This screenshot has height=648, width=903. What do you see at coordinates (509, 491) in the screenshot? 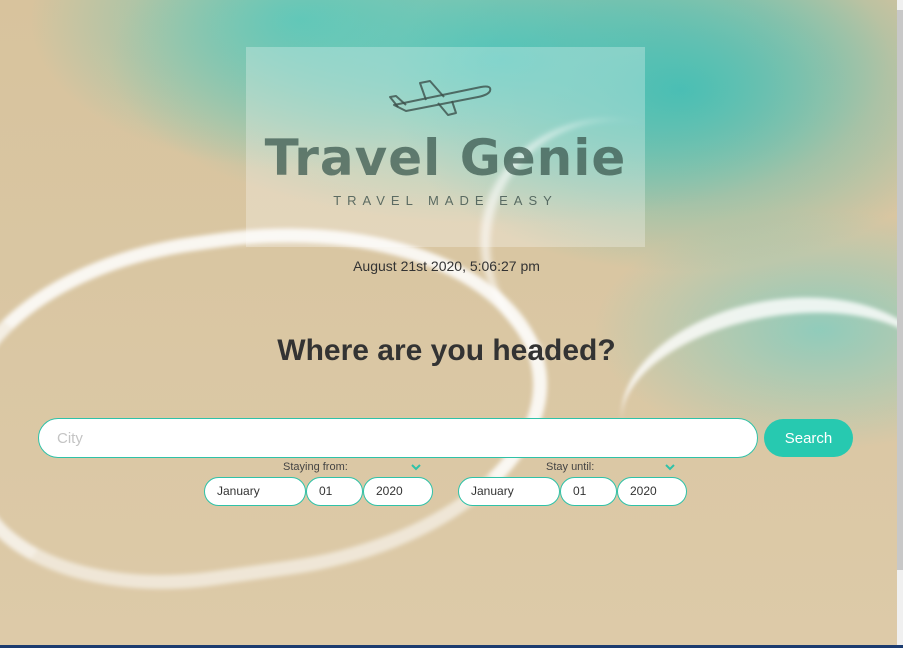
I see `until-month-select: January` at bounding box center [509, 491].